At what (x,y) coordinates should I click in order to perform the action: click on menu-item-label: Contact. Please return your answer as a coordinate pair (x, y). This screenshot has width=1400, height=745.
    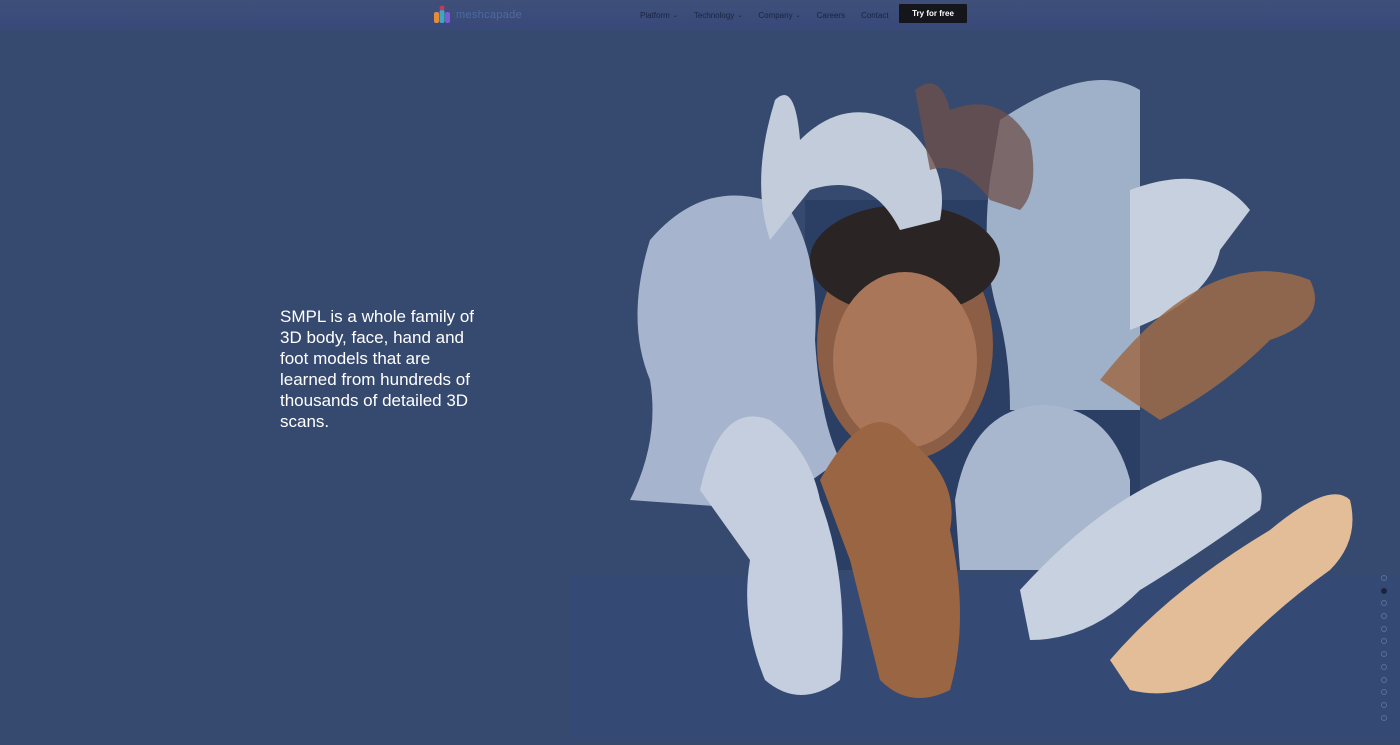
    Looking at the image, I should click on (875, 15).